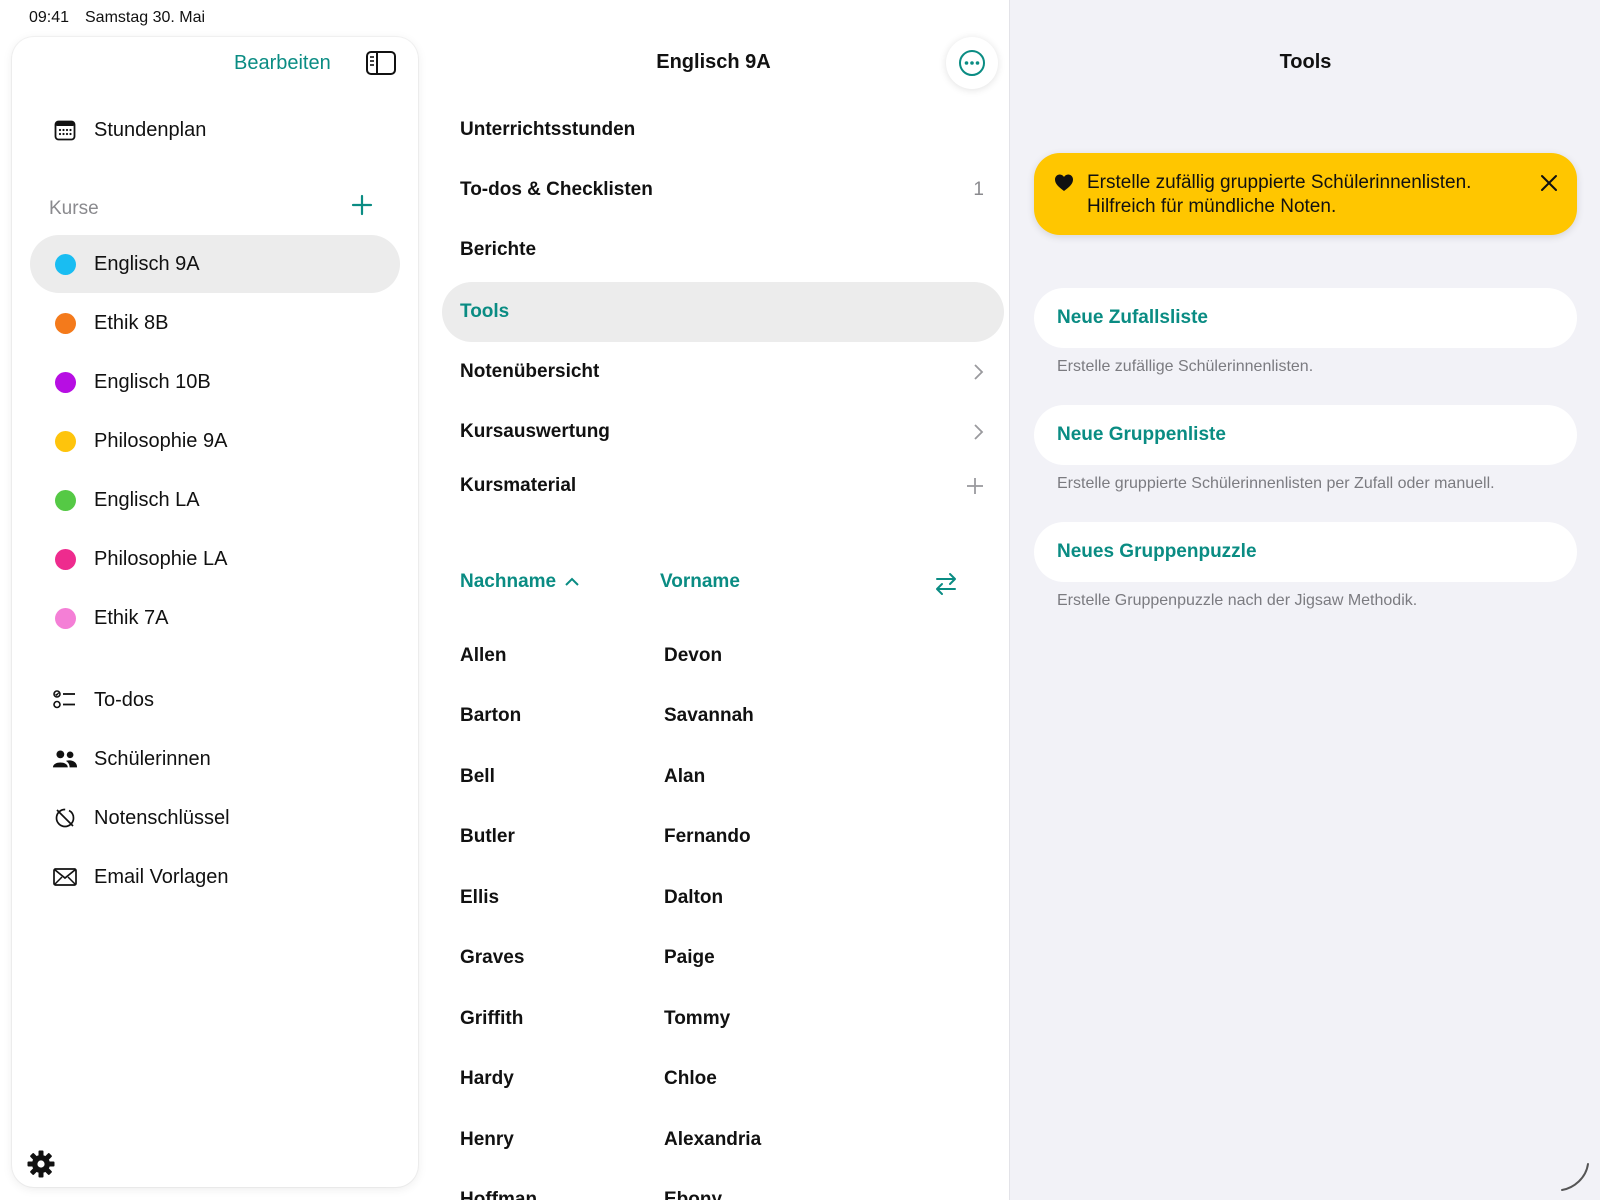 The image size is (1600, 1200). What do you see at coordinates (1305, 552) in the screenshot?
I see `new-group-puzzle-button: Neues Gruppenpuzzle` at bounding box center [1305, 552].